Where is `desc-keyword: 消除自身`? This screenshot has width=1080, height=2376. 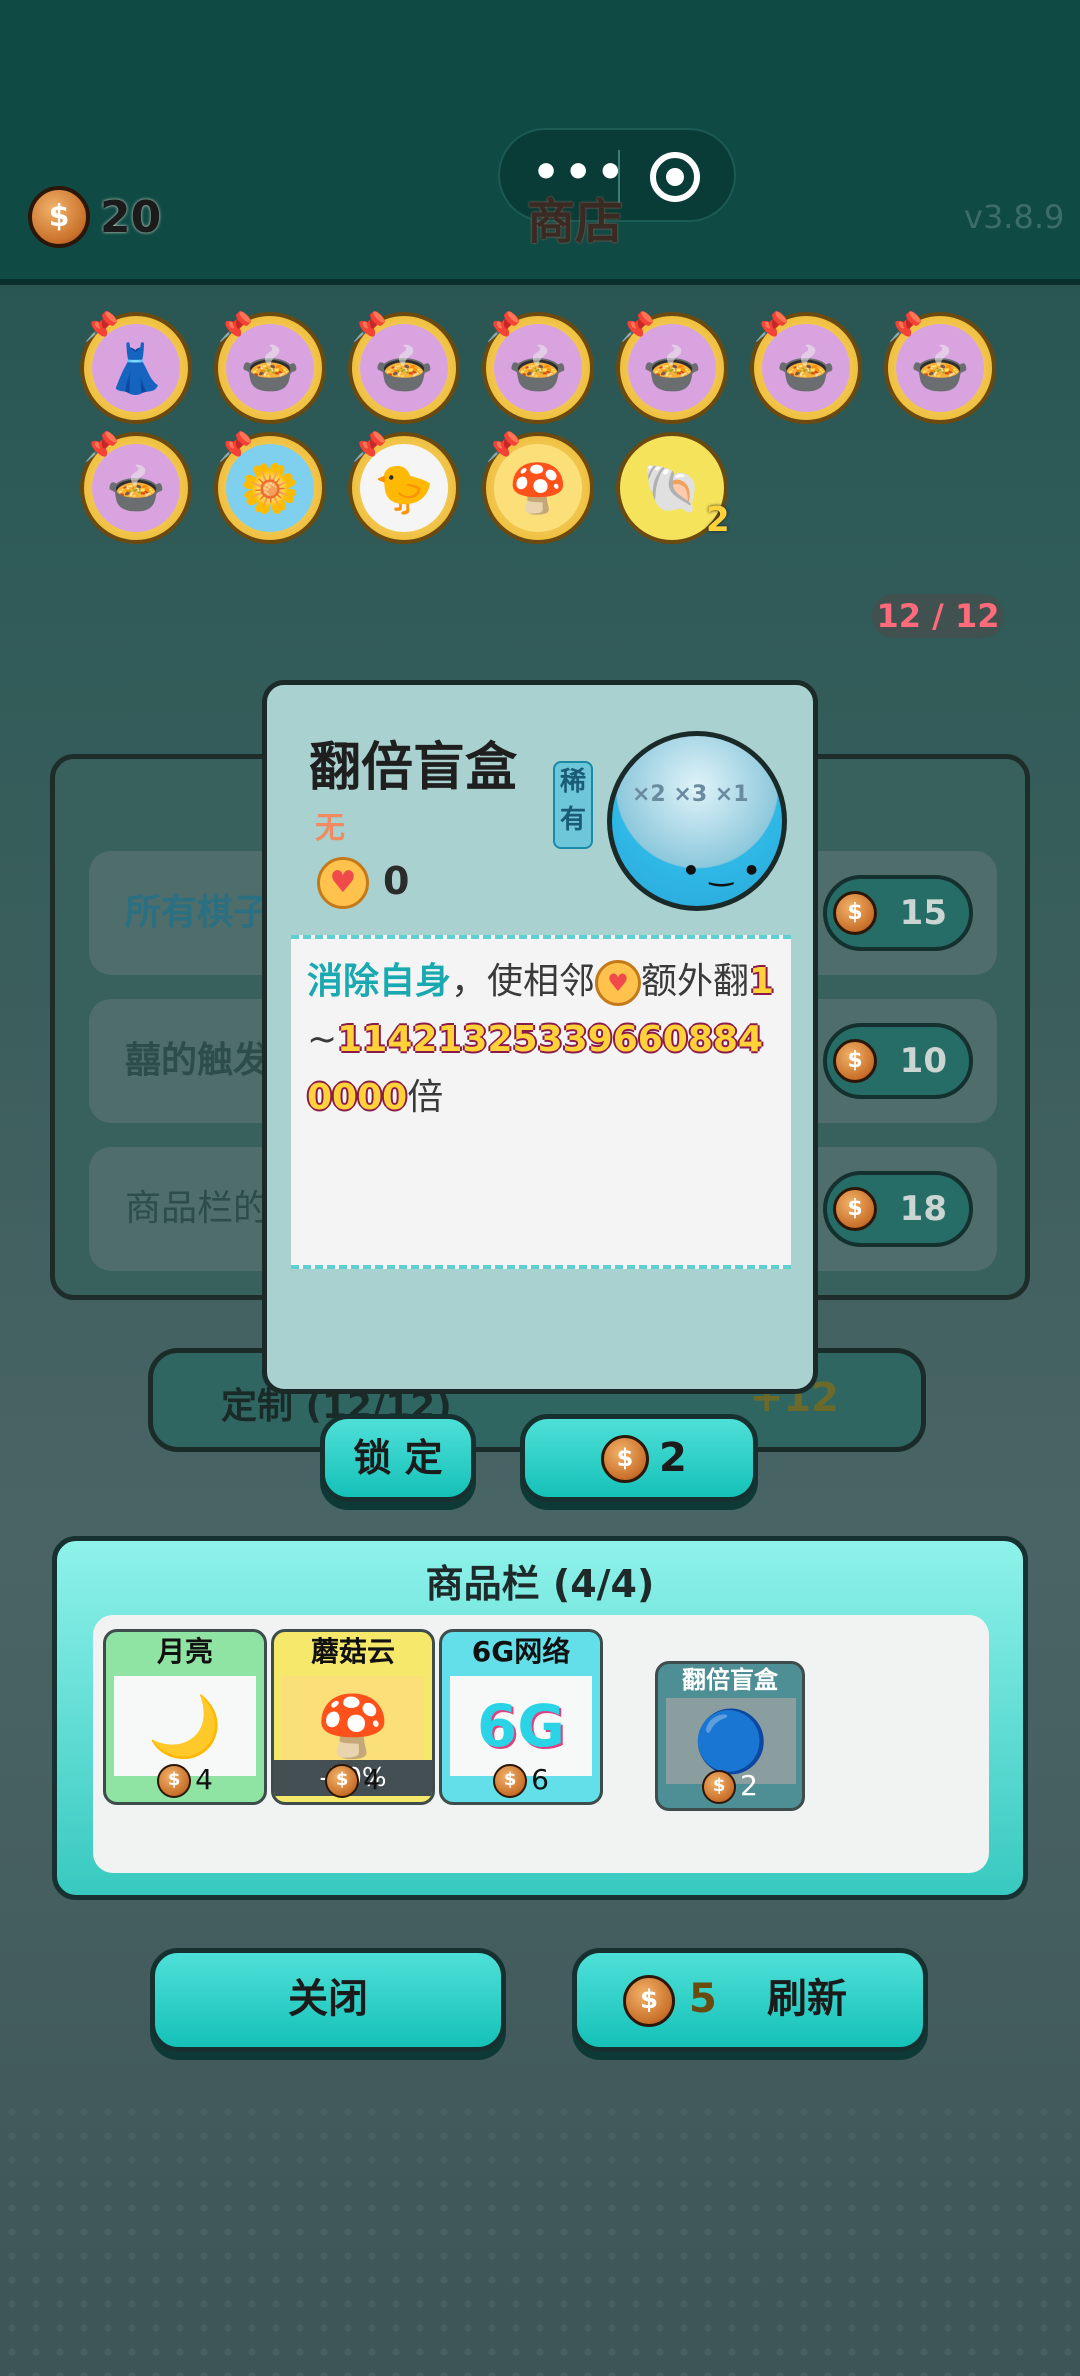 desc-keyword: 消除自身 is located at coordinates (379, 981).